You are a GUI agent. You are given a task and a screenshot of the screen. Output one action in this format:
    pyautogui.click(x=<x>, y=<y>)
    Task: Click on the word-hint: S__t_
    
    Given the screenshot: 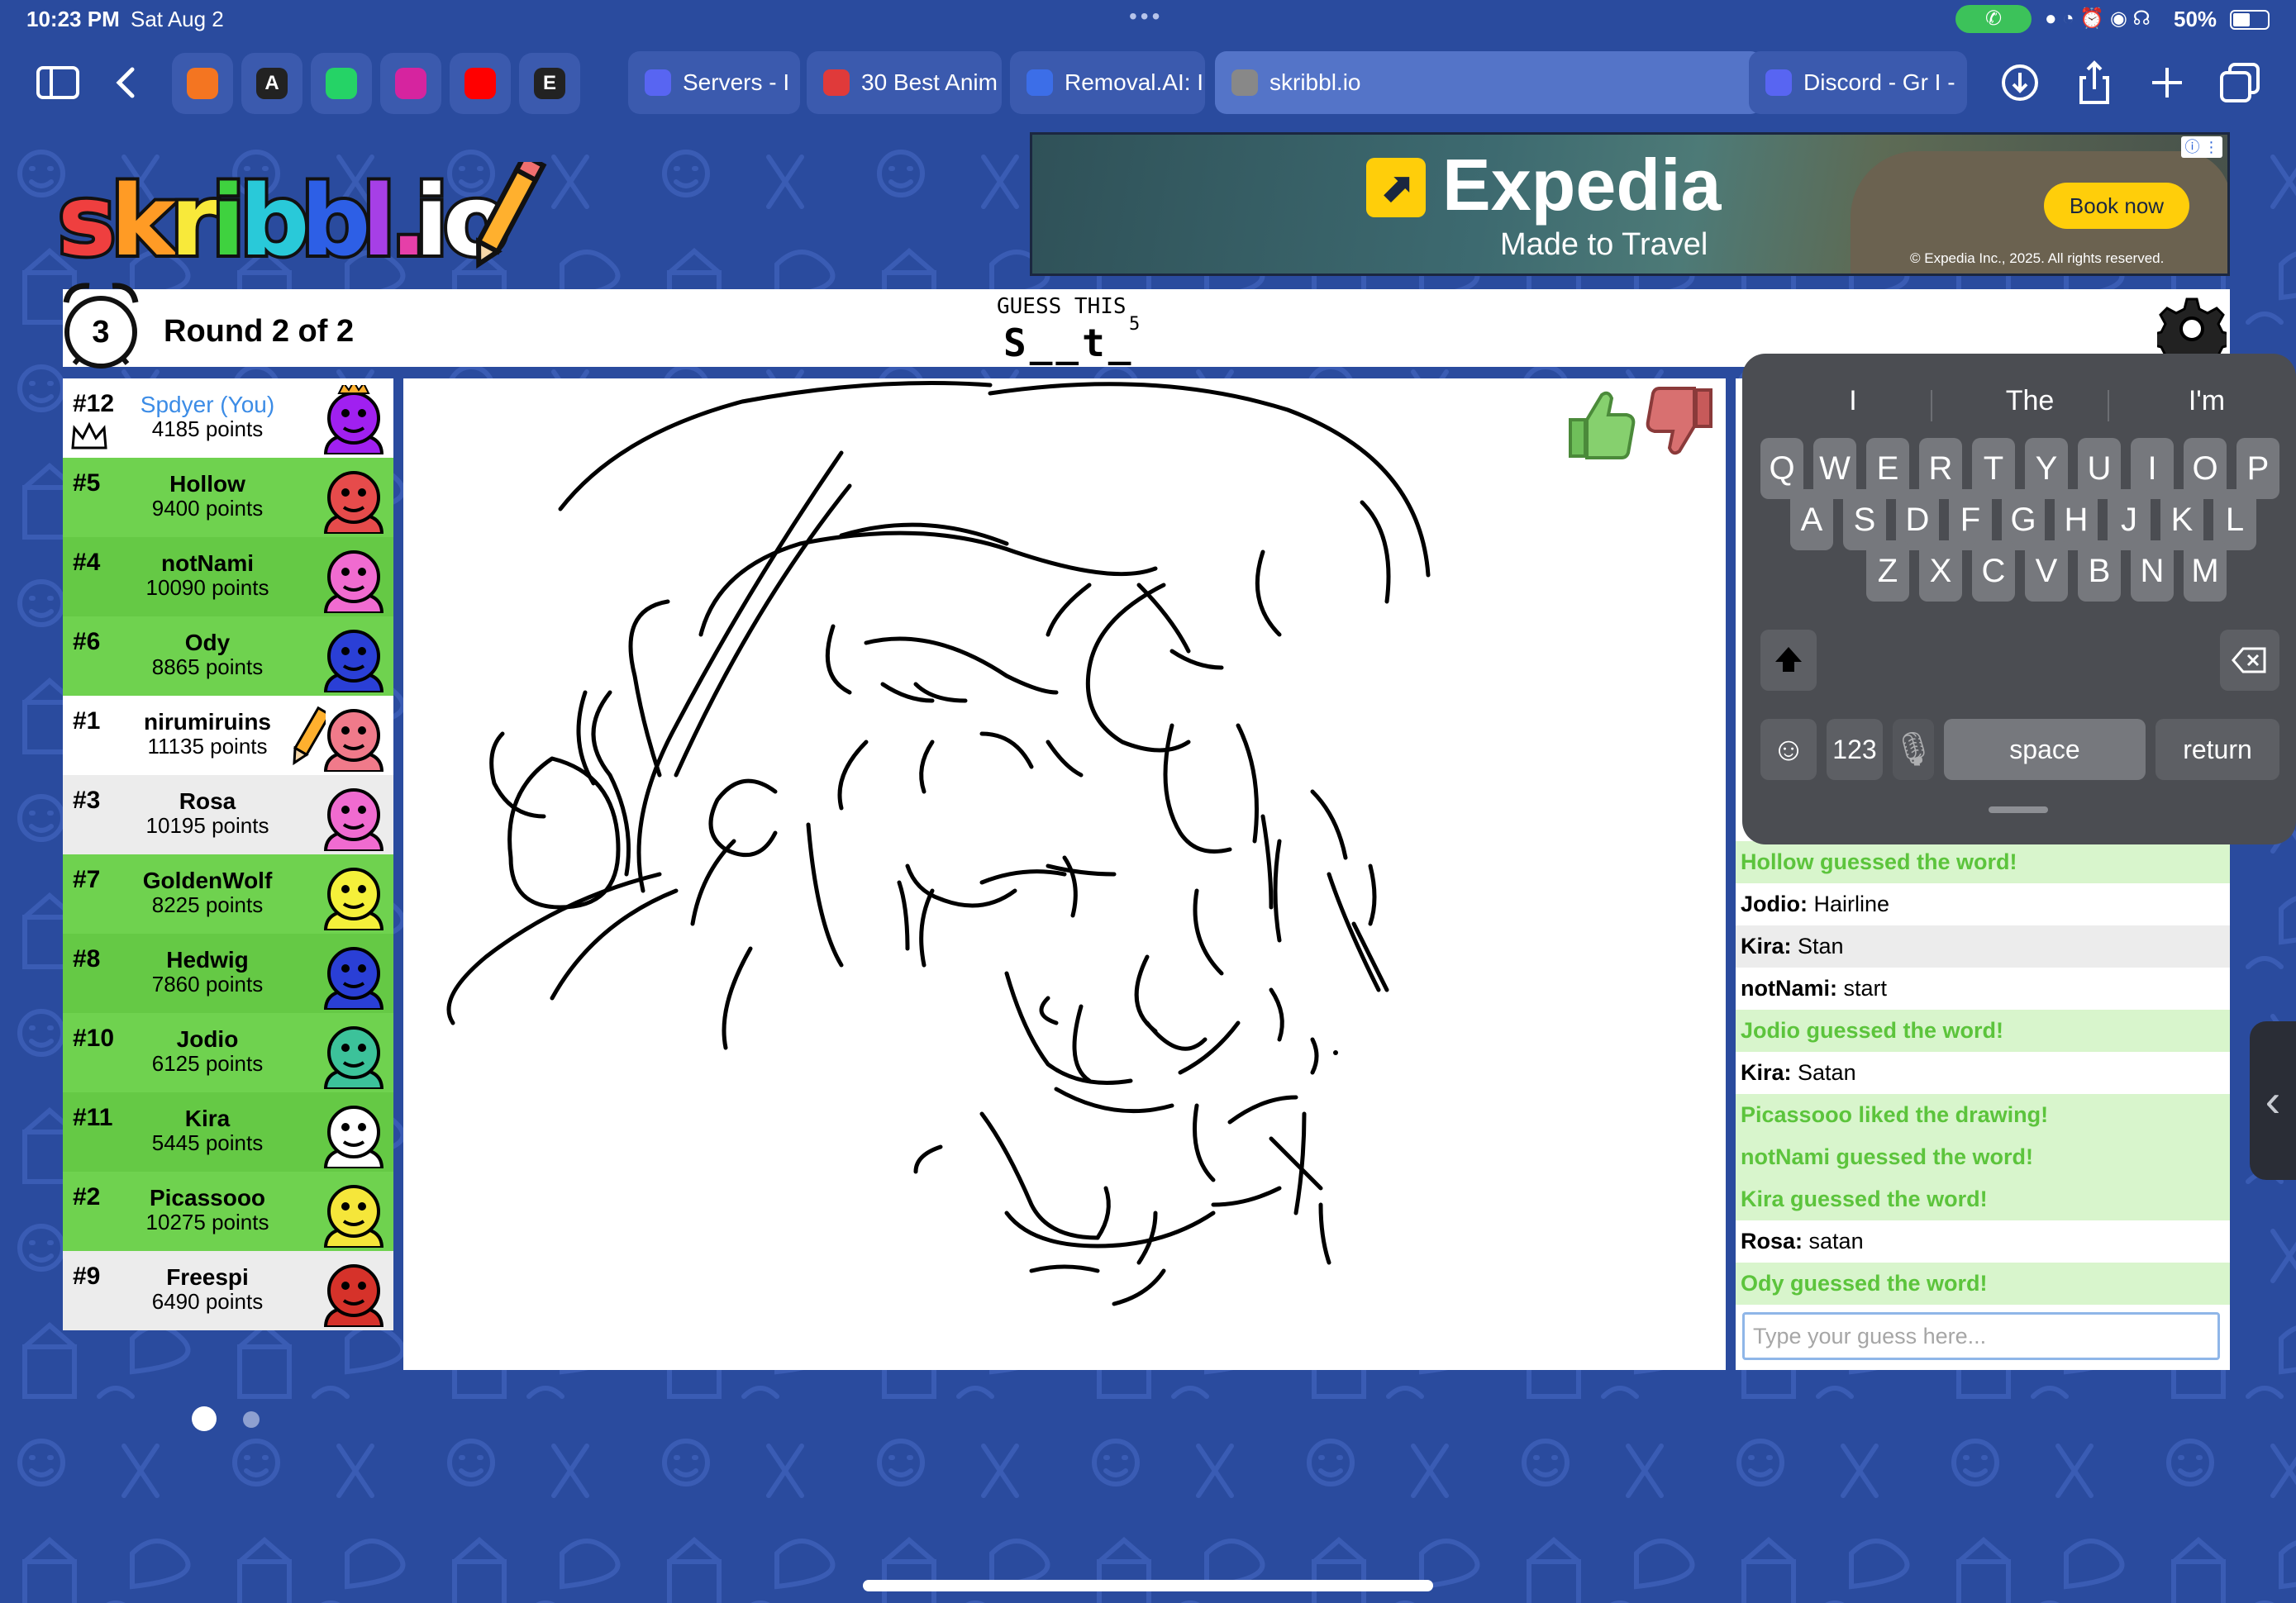 What is the action you would take?
    pyautogui.click(x=1069, y=343)
    